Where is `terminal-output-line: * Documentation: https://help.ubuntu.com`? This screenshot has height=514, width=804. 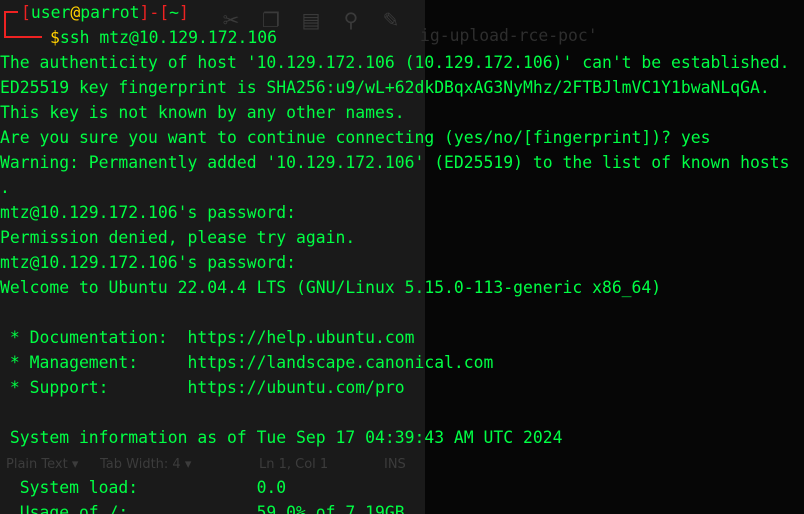 terminal-output-line: * Documentation: https://help.ubuntu.com is located at coordinates (207, 337).